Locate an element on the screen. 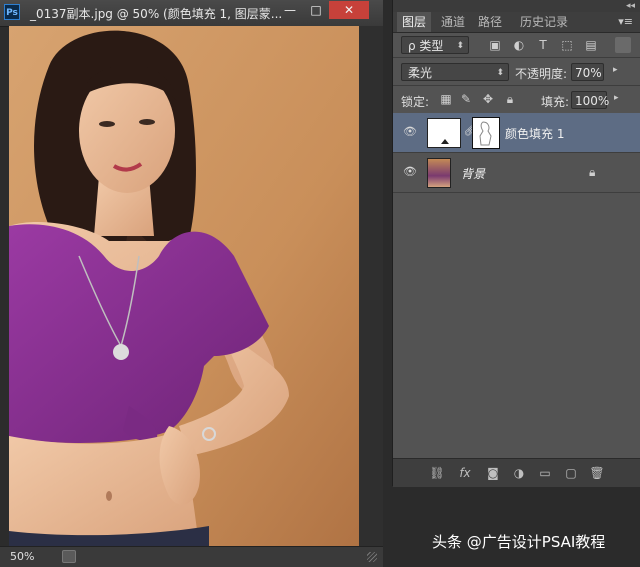 This screenshot has width=640, height=567. smart-object-filter-icon: ▤ is located at coordinates (591, 45).